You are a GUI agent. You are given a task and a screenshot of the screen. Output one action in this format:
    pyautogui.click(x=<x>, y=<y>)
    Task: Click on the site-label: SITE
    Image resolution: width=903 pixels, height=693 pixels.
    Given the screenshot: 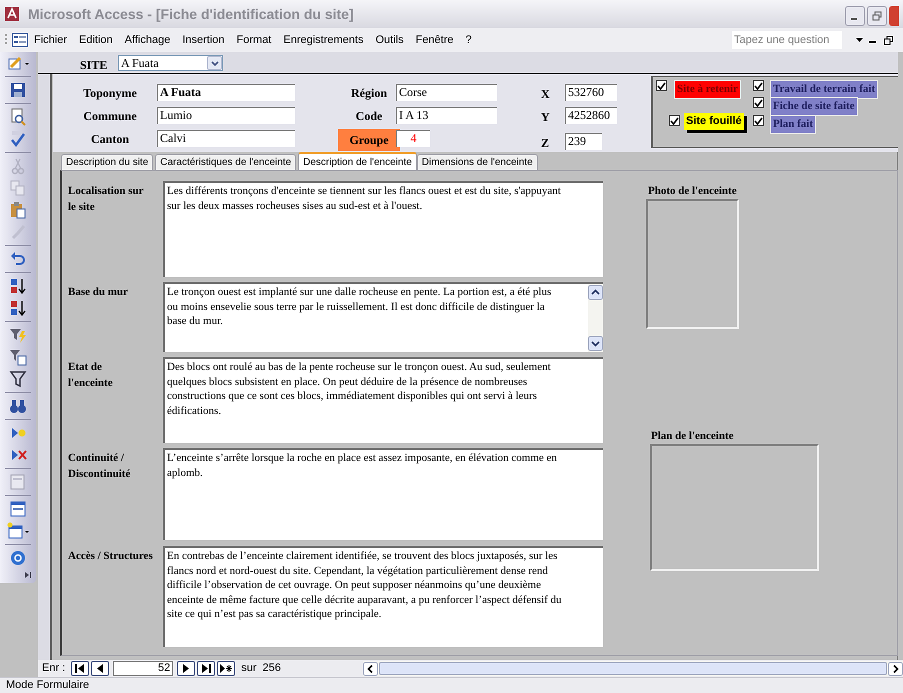 What is the action you would take?
    pyautogui.click(x=94, y=65)
    